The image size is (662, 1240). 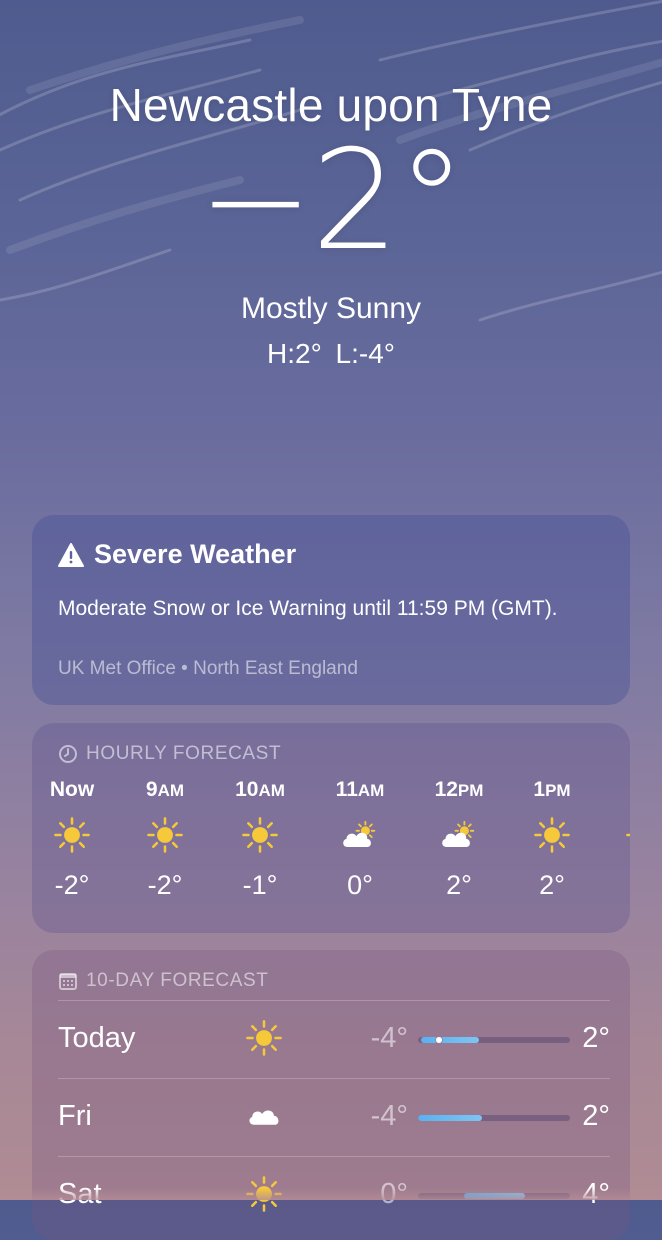 What do you see at coordinates (617, 885) in the screenshot?
I see `hour-temperature` at bounding box center [617, 885].